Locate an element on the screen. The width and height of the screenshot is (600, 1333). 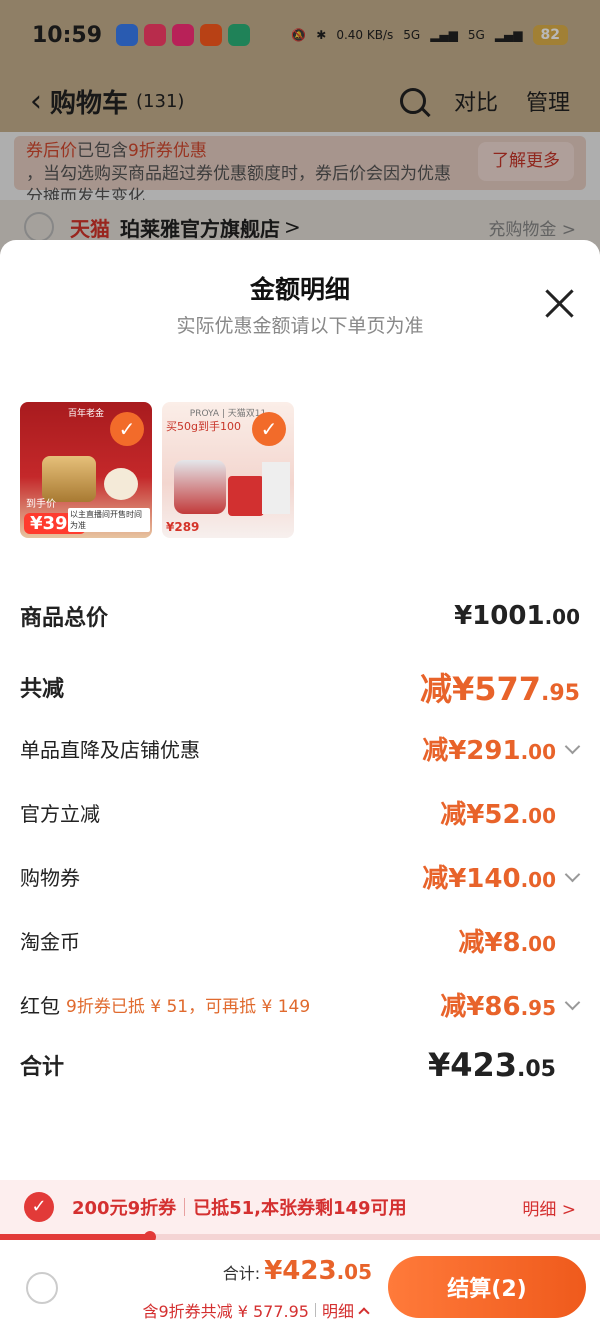
sheet-title: 金额明细 is located at coordinates (299, 289).